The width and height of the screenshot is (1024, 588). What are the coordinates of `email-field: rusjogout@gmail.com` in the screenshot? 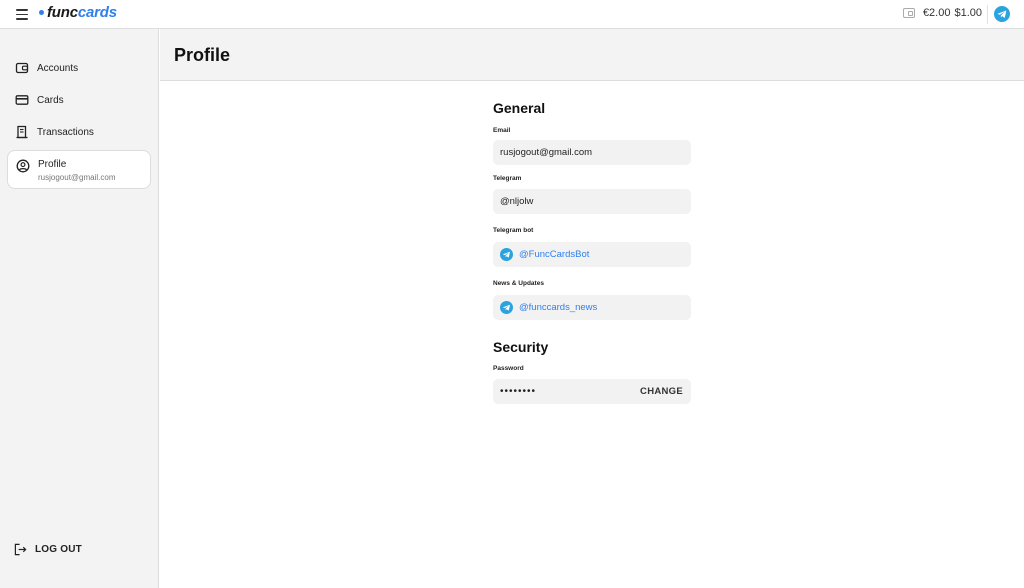 It's located at (592, 152).